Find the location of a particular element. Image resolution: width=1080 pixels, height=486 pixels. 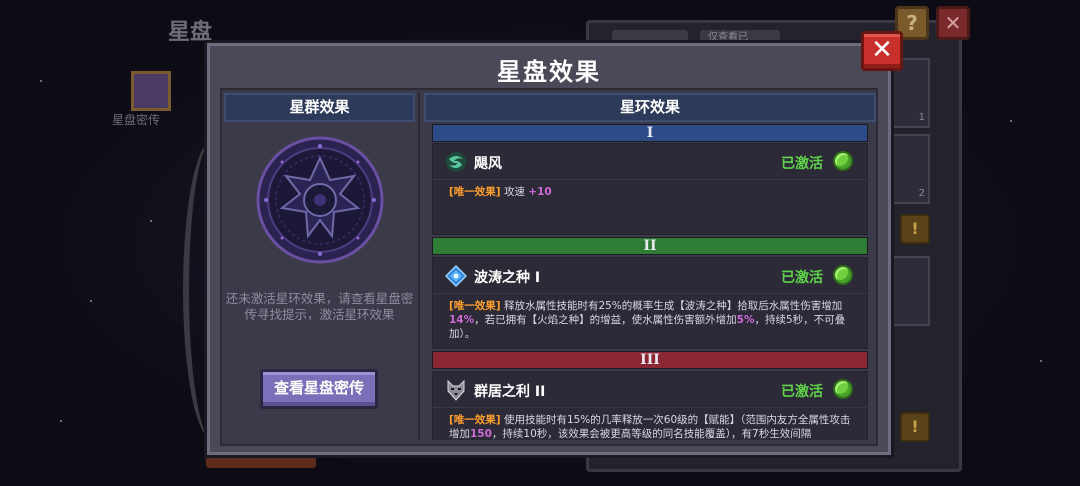

effect-name: 飓风 is located at coordinates (488, 164).